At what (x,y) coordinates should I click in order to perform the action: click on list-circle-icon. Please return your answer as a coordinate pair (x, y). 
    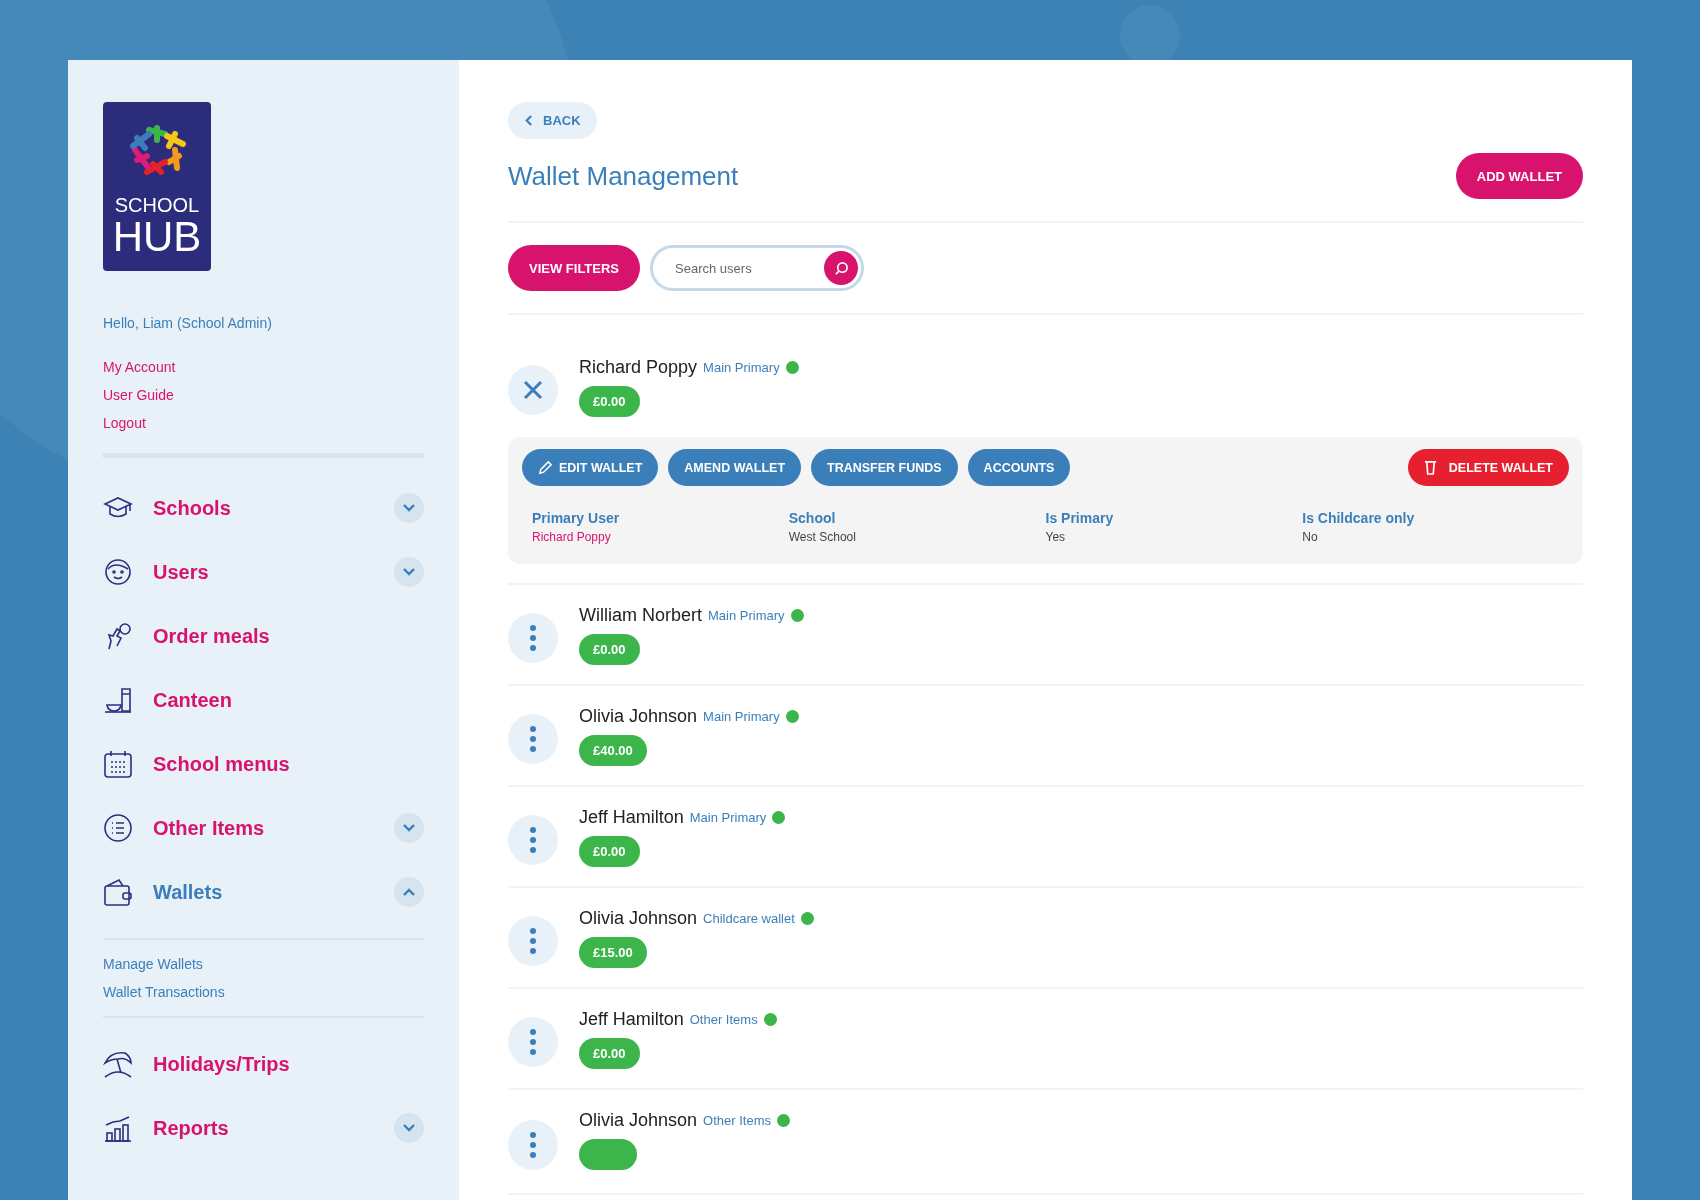
    Looking at the image, I should click on (118, 828).